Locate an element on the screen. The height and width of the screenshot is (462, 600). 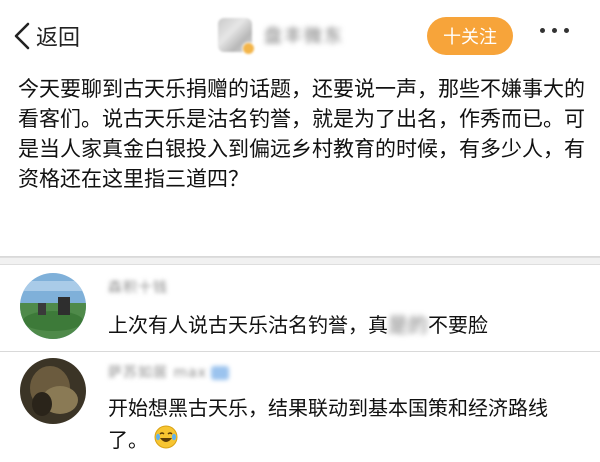
author-info: 盘丰微东 is located at coordinates (281, 36).